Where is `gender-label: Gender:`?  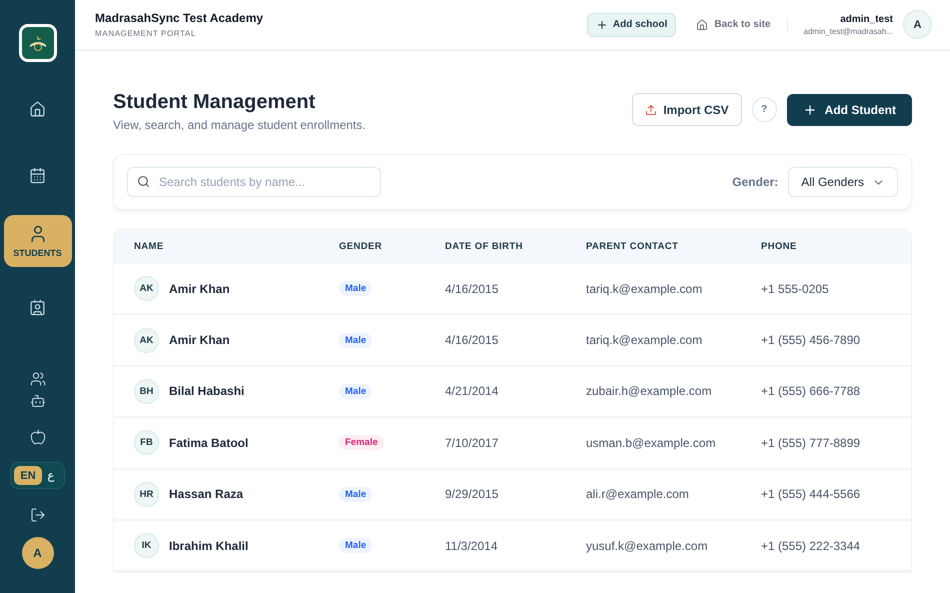 gender-label: Gender: is located at coordinates (755, 182).